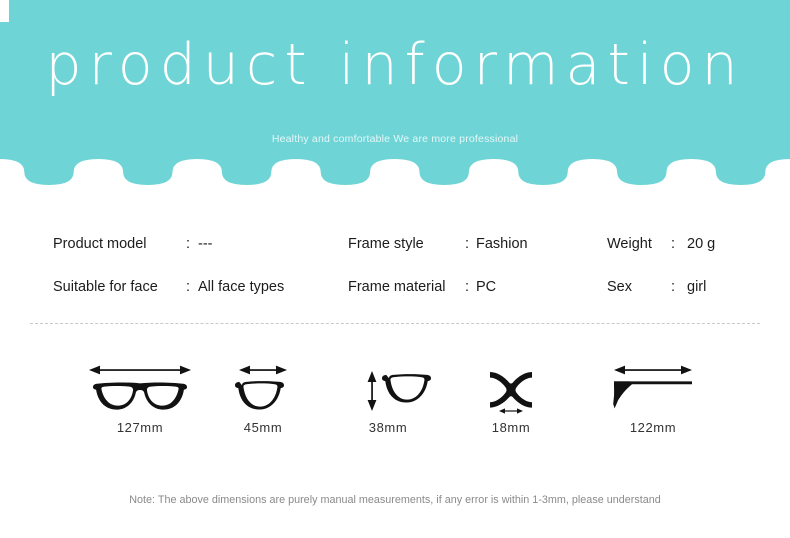  I want to click on spec-value: 20 g, so click(701, 244).